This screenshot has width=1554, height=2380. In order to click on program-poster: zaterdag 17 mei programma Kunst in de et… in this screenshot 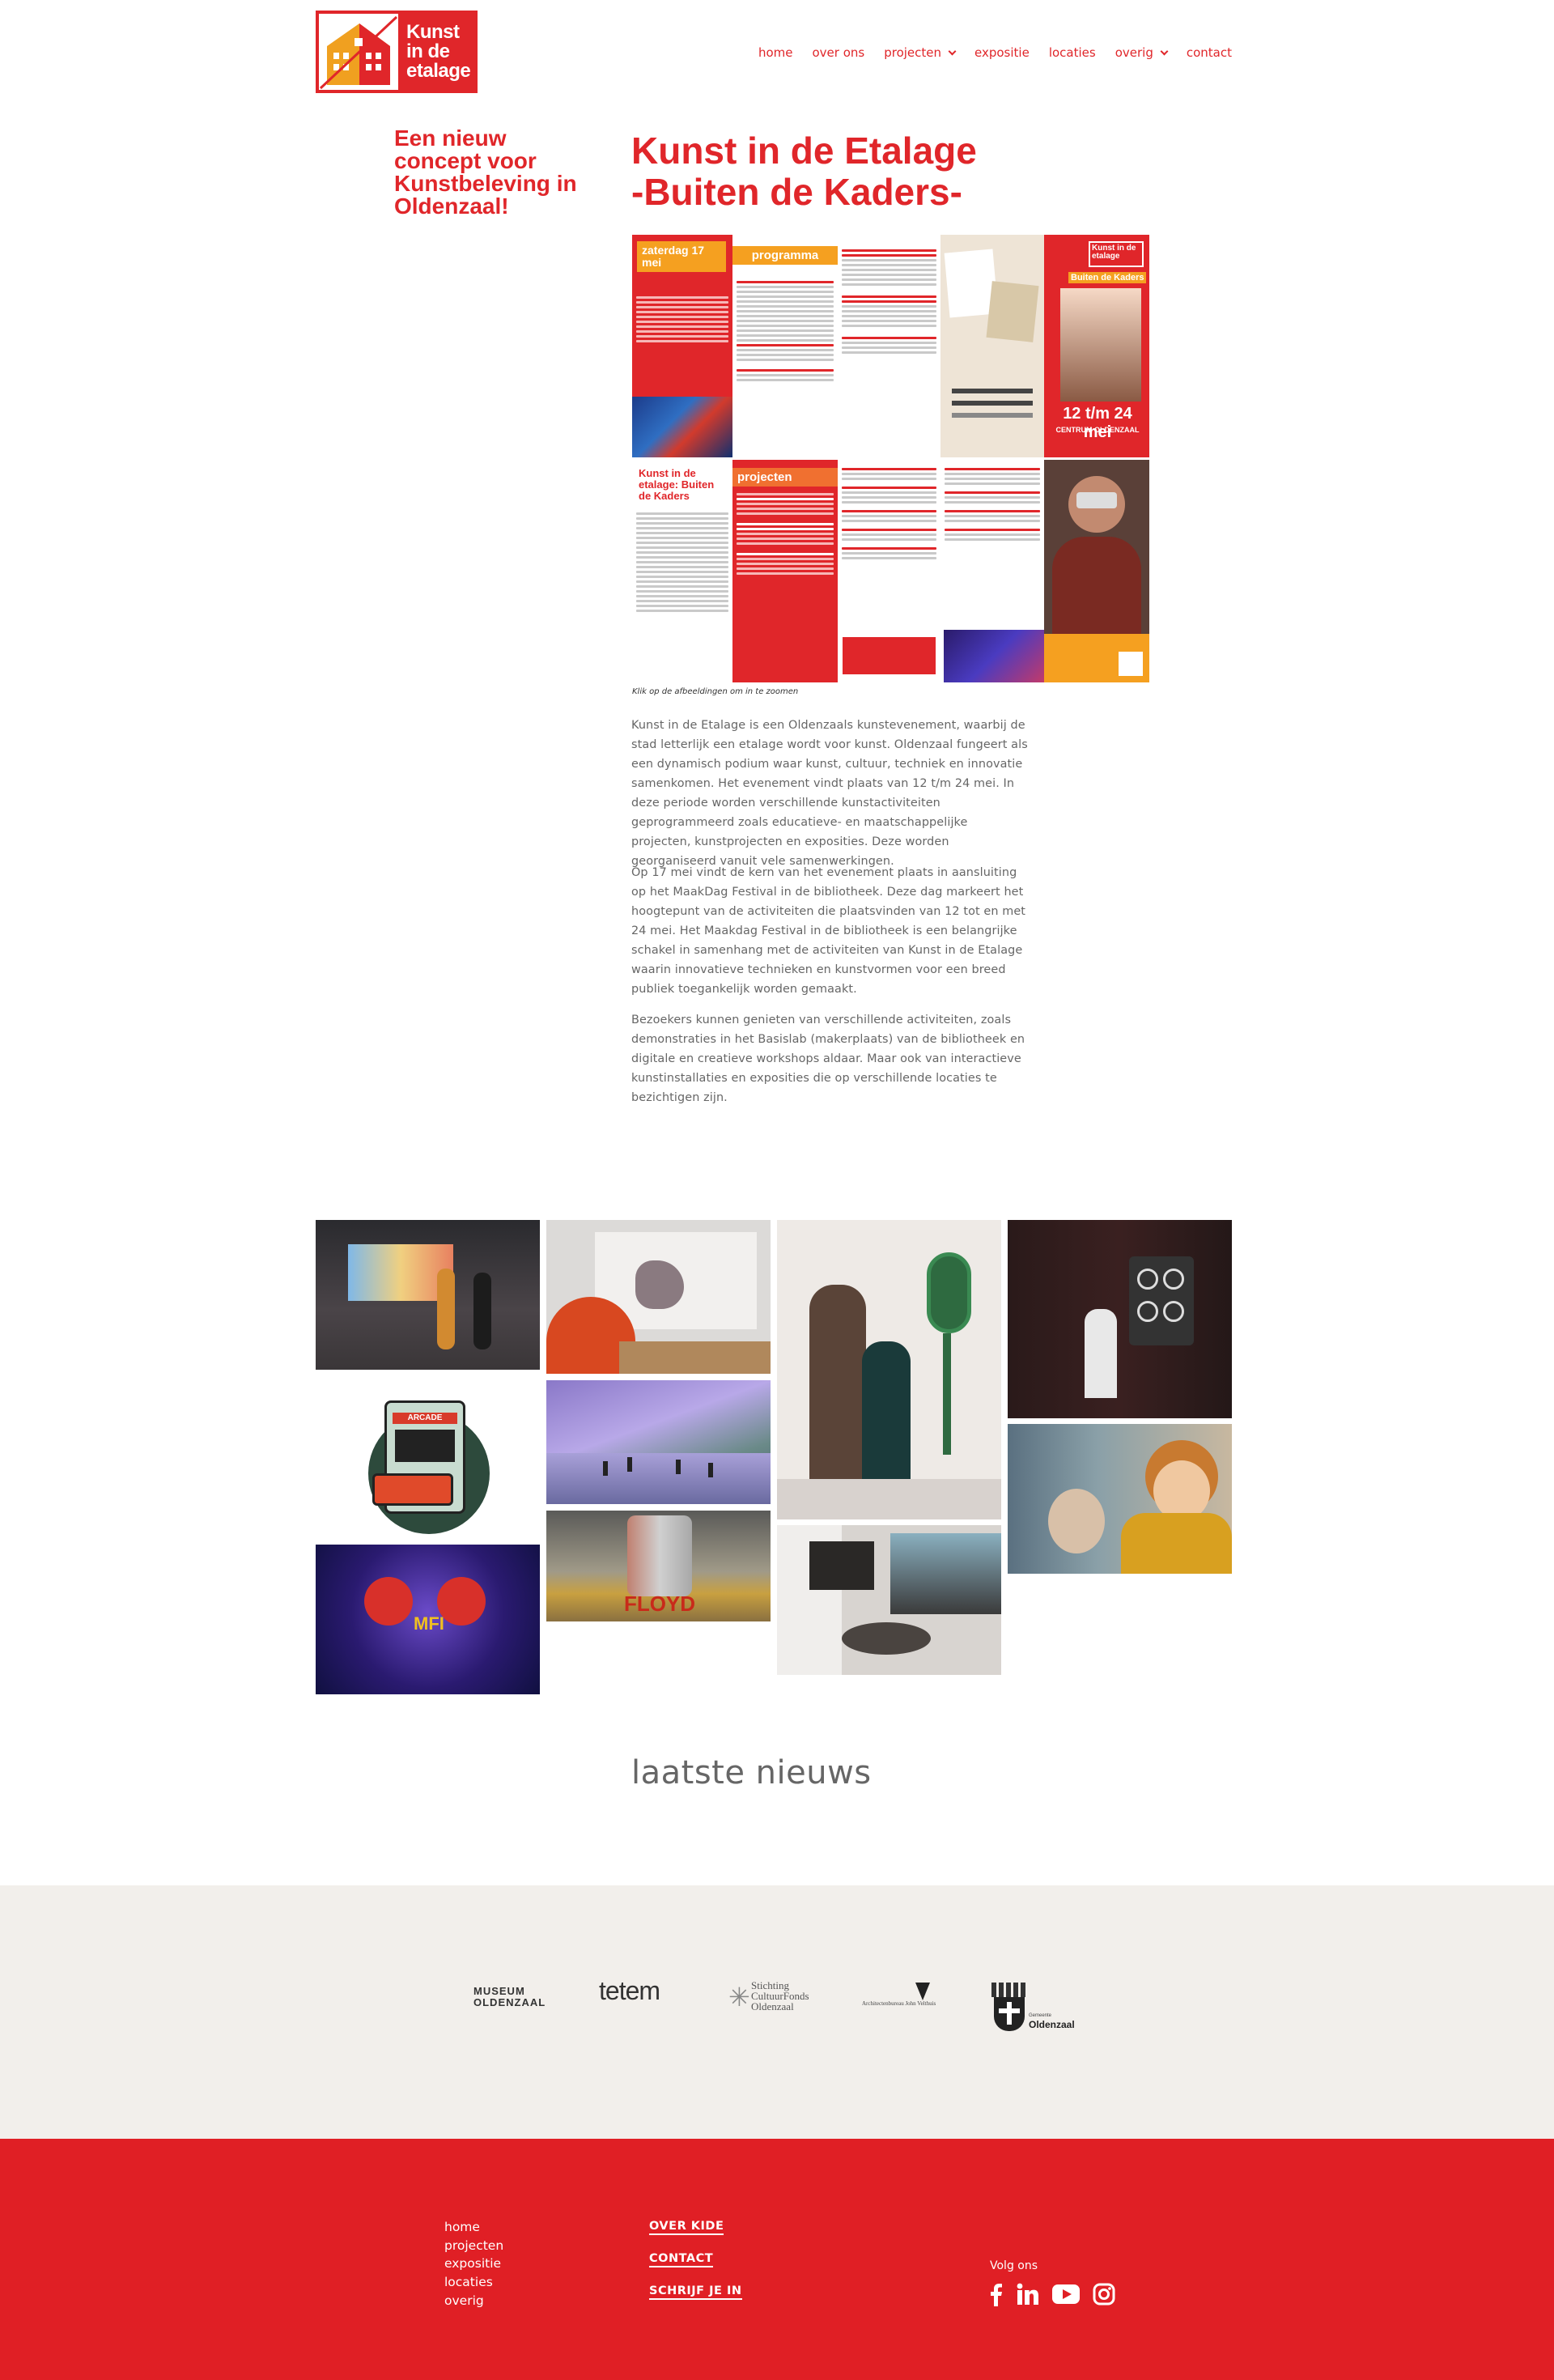, I will do `click(890, 458)`.